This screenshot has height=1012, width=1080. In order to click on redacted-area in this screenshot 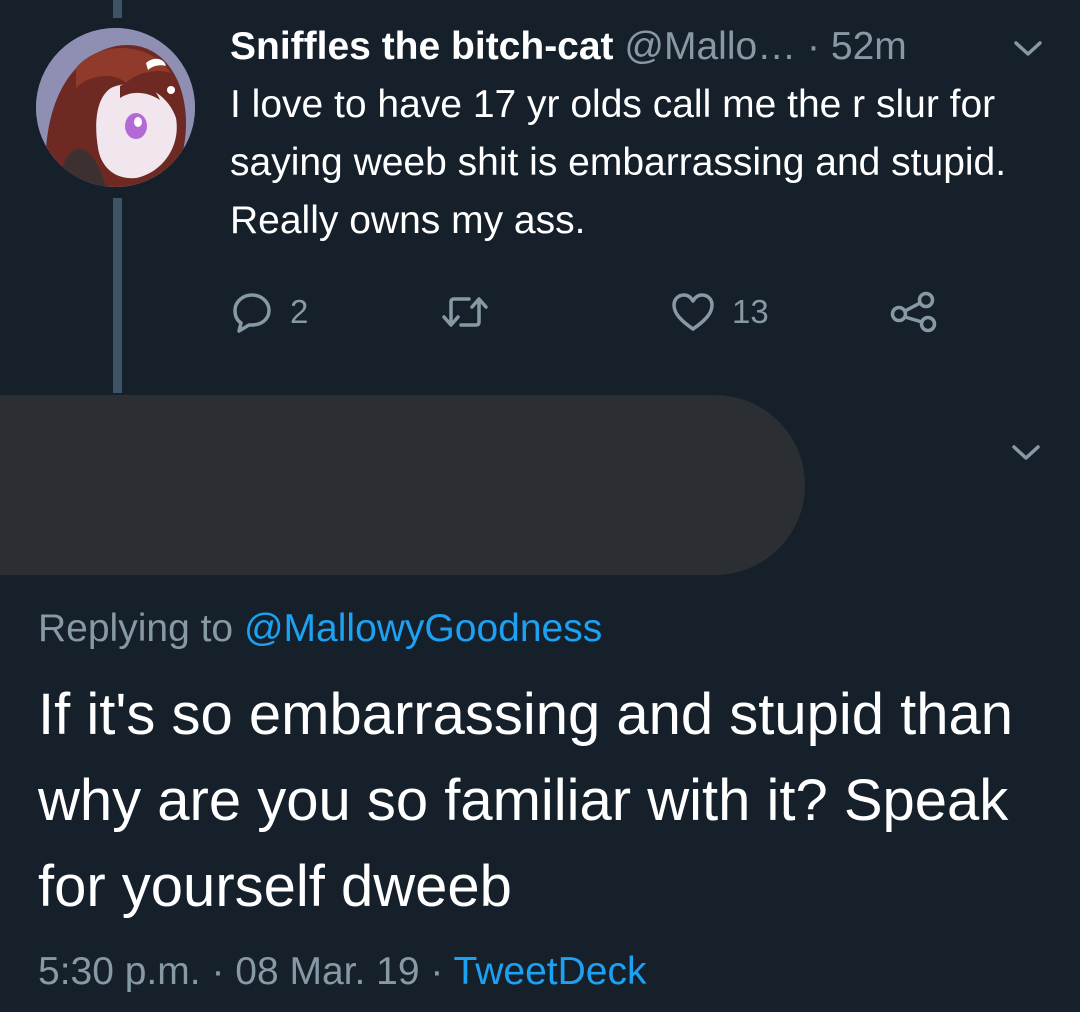, I will do `click(402, 485)`.